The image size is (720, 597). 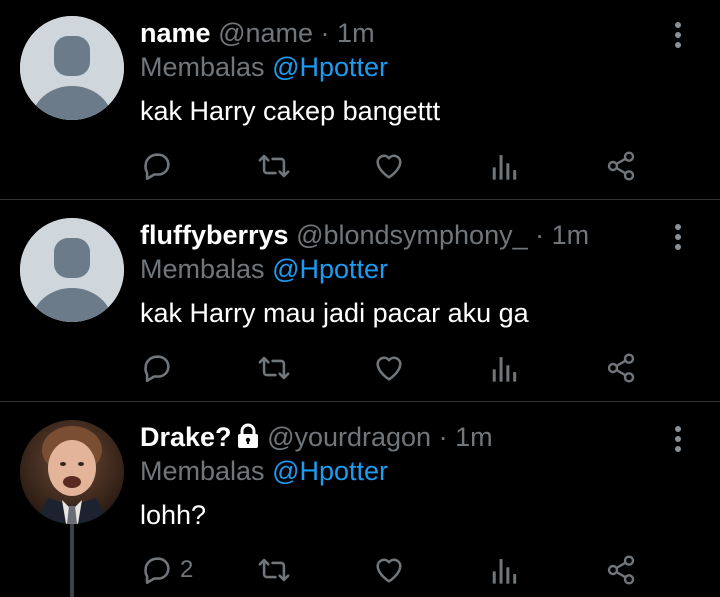 I want to click on tweet-header: Drake? @yourdragon · 1m, so click(x=316, y=438).